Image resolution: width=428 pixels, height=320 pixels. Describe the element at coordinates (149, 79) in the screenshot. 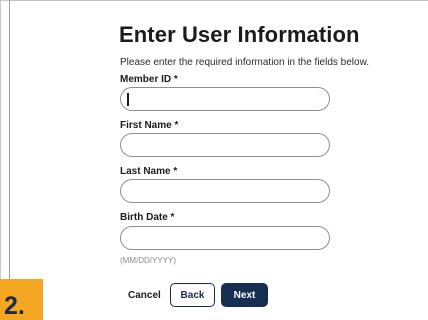

I see `member-id-label: Member ID *` at that location.